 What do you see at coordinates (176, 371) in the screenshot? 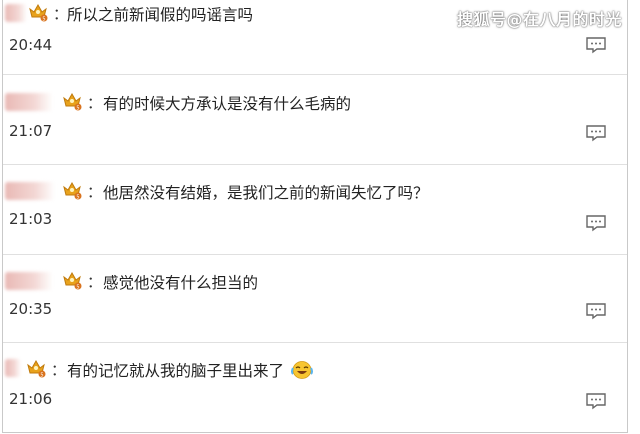
I see `comment-text-body: 有的记忆就从我的脑子里出来了` at bounding box center [176, 371].